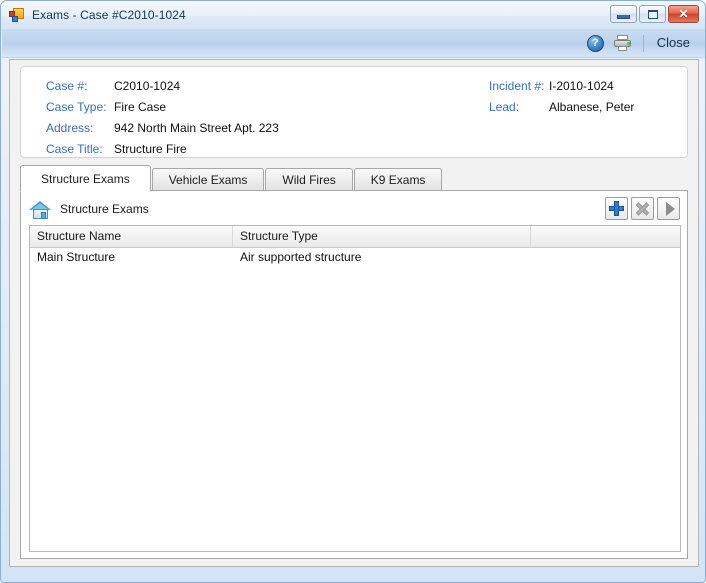 This screenshot has height=583, width=706. I want to click on incident-number-value: I-2010-1024, so click(581, 86).